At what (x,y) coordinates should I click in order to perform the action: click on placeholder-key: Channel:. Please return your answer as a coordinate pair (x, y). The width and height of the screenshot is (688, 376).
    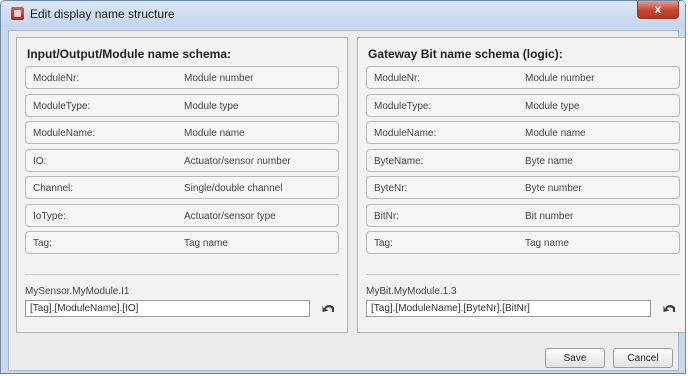
    Looking at the image, I should click on (53, 188).